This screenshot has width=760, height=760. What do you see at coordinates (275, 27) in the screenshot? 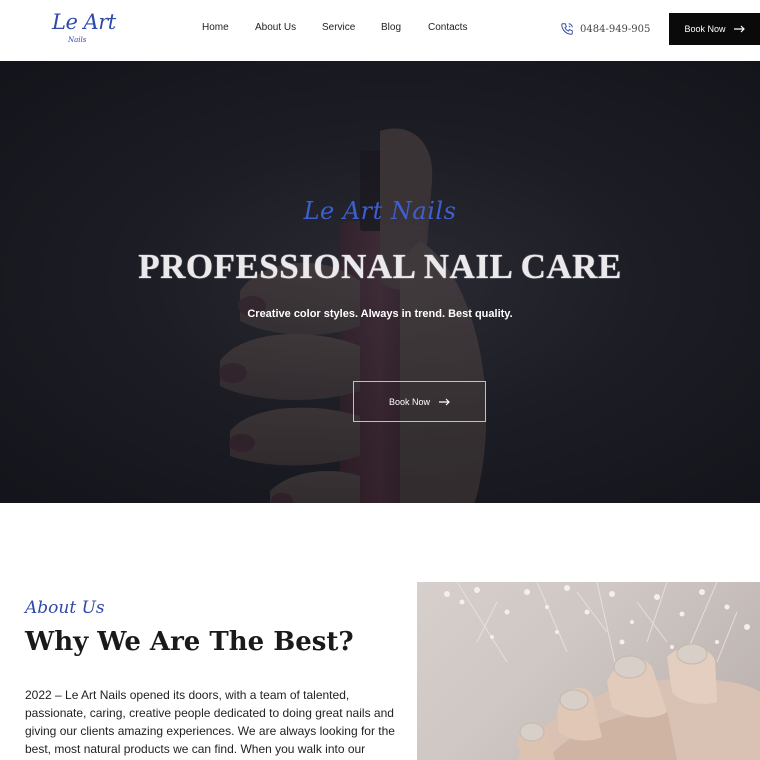
I see `nav-about-us: About Us` at bounding box center [275, 27].